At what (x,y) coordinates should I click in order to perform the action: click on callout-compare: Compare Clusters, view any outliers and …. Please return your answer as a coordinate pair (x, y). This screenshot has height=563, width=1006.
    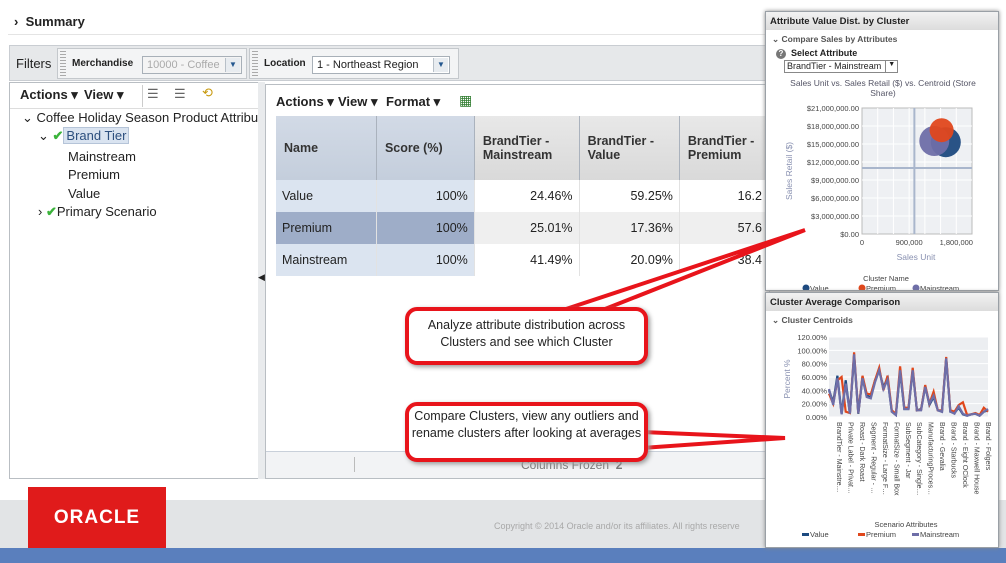
    Looking at the image, I should click on (526, 432).